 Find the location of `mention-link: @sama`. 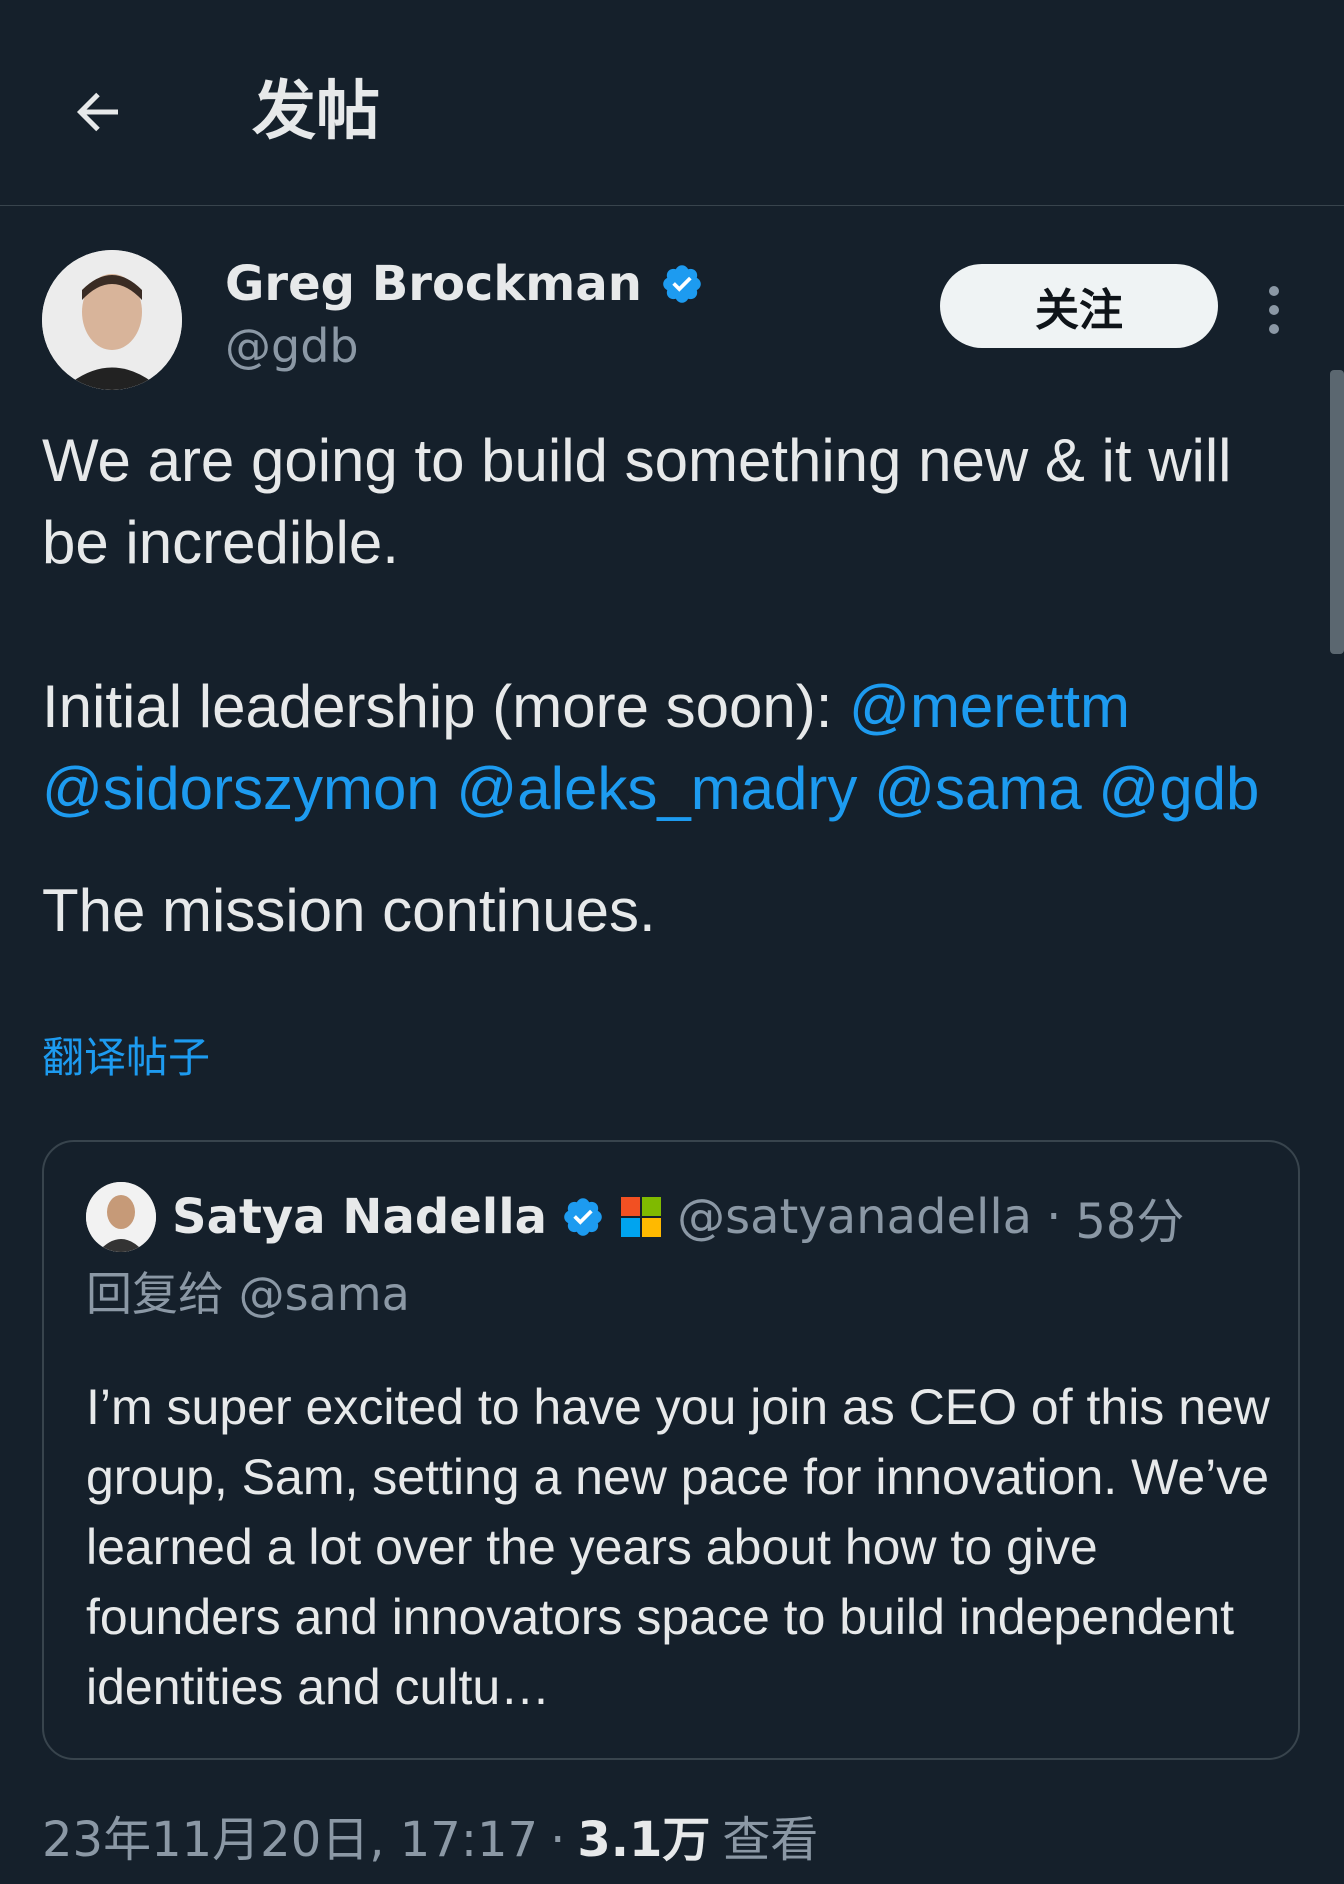

mention-link: @sama is located at coordinates (978, 788).